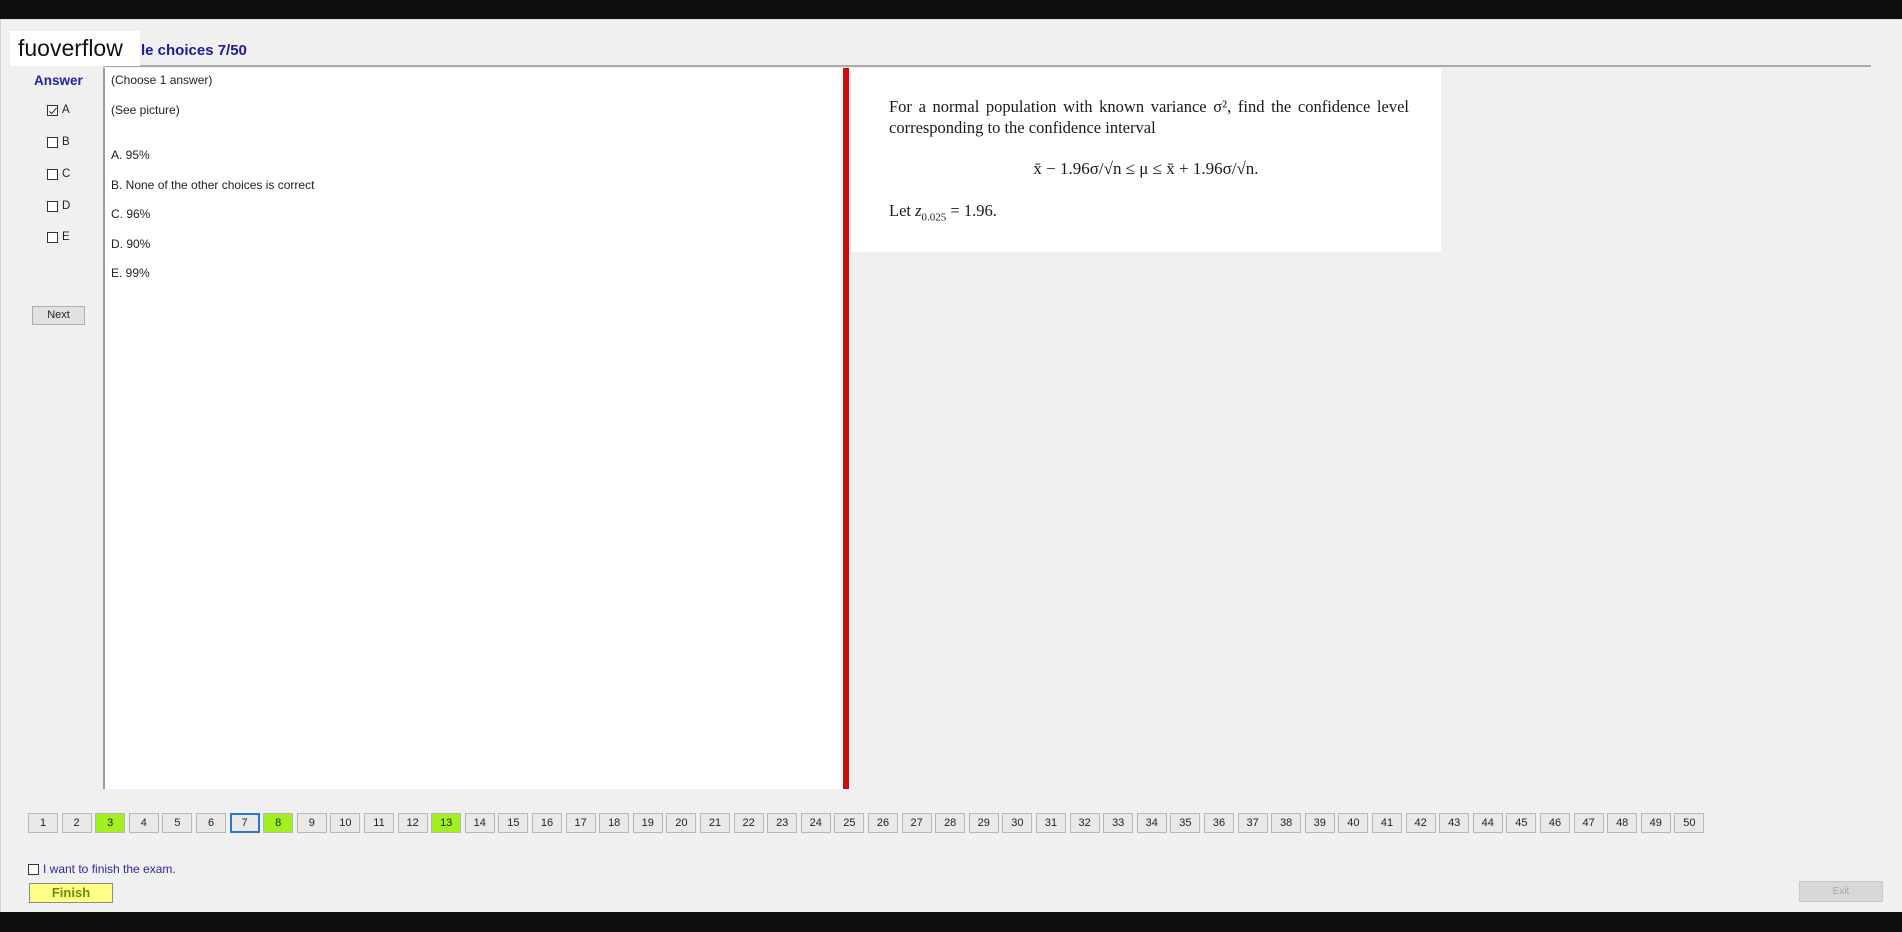 This screenshot has height=932, width=1902. Describe the element at coordinates (513, 823) in the screenshot. I see `question-nav-button: 15` at that location.